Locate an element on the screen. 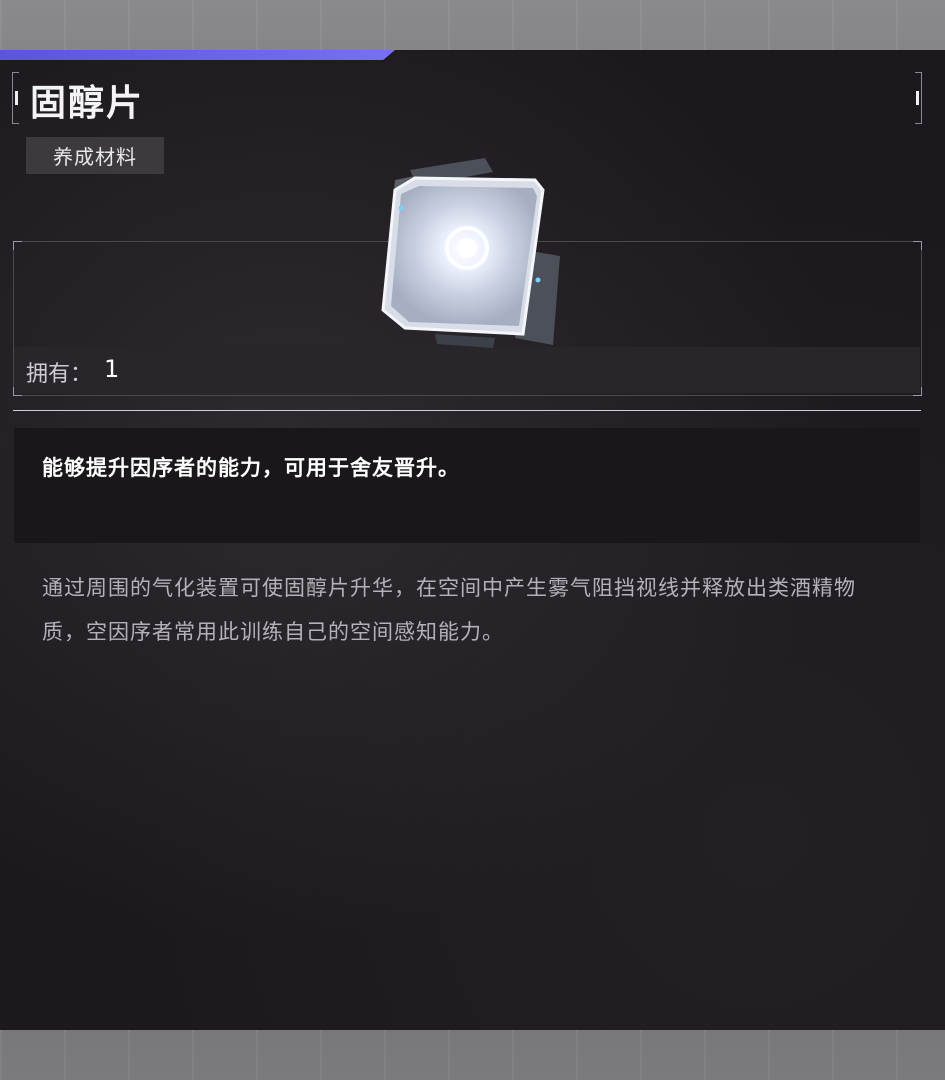  effect-description: 能够提升因序者的能力，可用于舍友晋升。 is located at coordinates (251, 468).